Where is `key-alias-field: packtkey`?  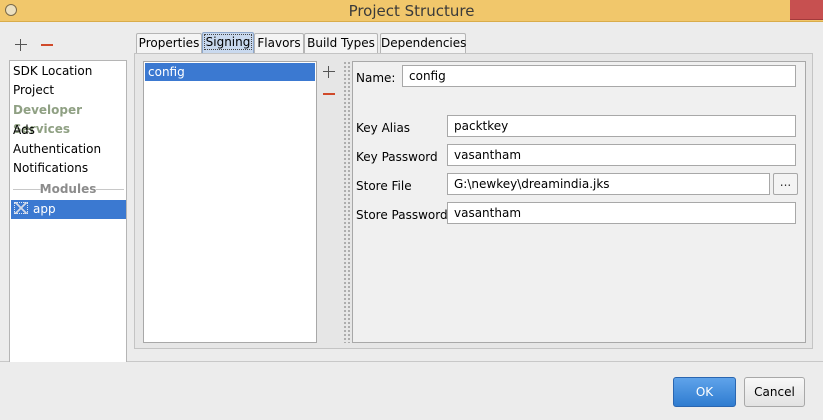
key-alias-field: packtkey is located at coordinates (621, 126).